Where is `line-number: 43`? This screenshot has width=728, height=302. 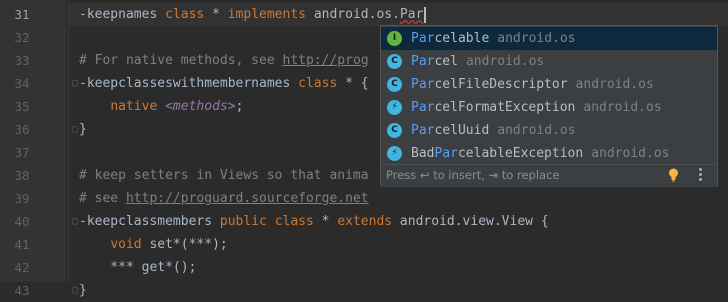 line-number: 43 is located at coordinates (22, 290).